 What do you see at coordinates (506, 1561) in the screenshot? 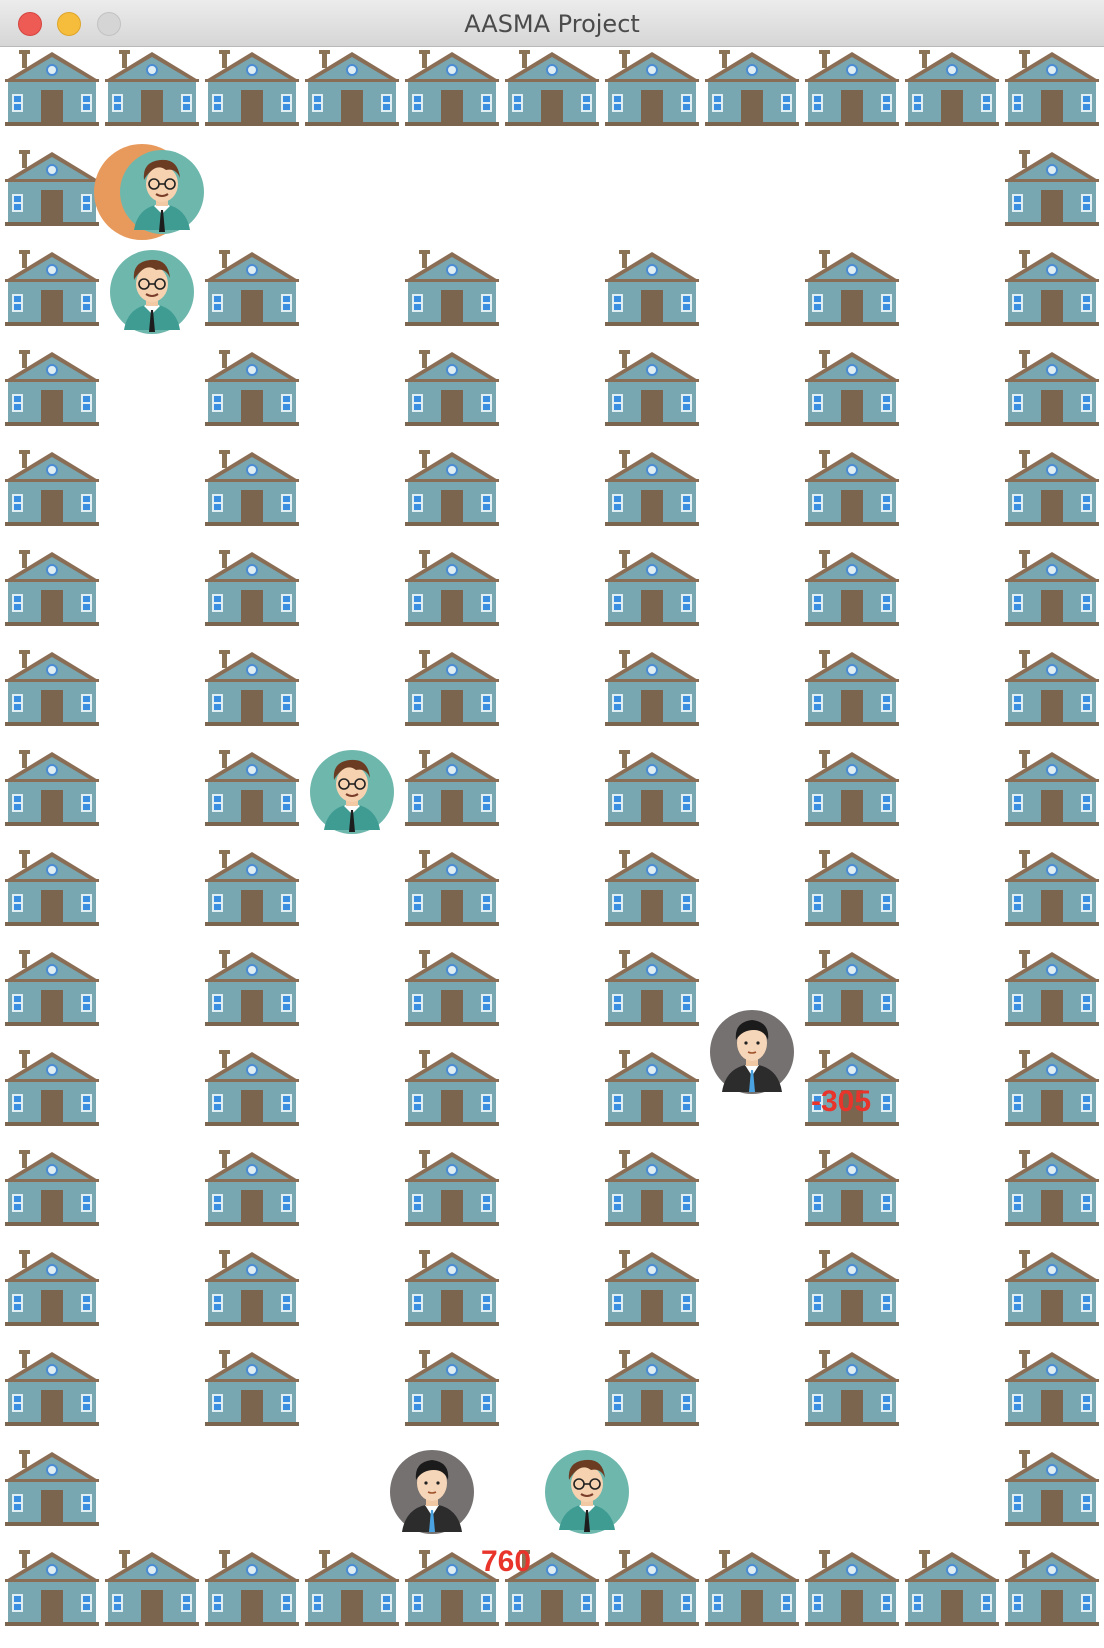
I see `score-label: 760` at bounding box center [506, 1561].